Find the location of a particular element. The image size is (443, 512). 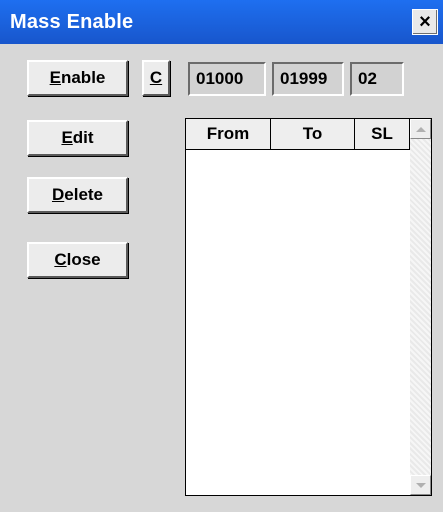

delete-button: Delete is located at coordinates (77, 195).